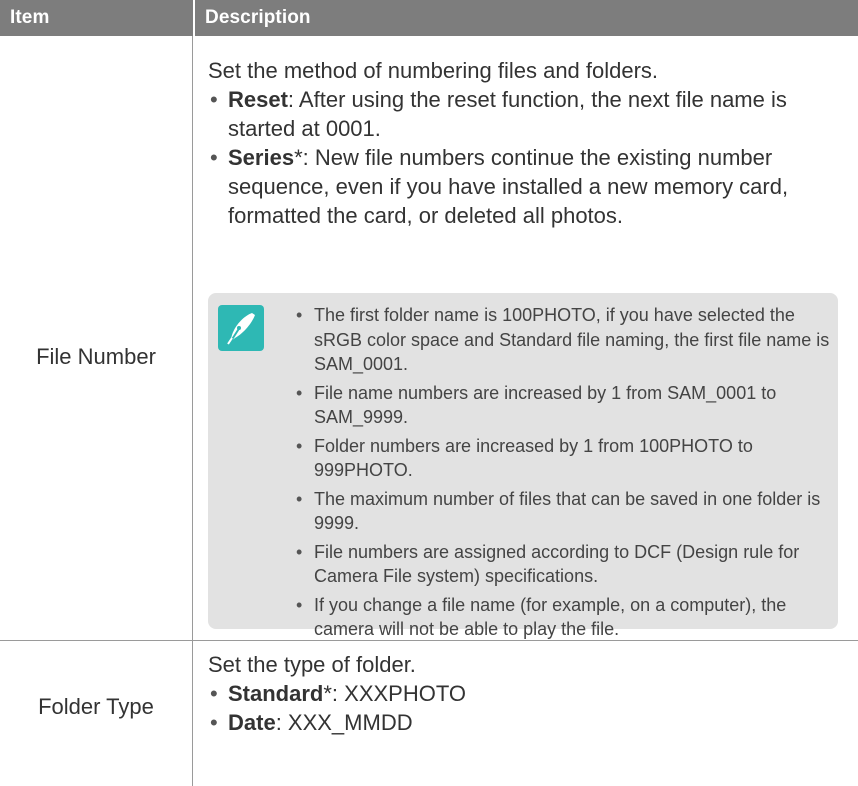 The height and width of the screenshot is (786, 858). I want to click on option-standard: Standard*: XXXPHOTO, so click(523, 693).